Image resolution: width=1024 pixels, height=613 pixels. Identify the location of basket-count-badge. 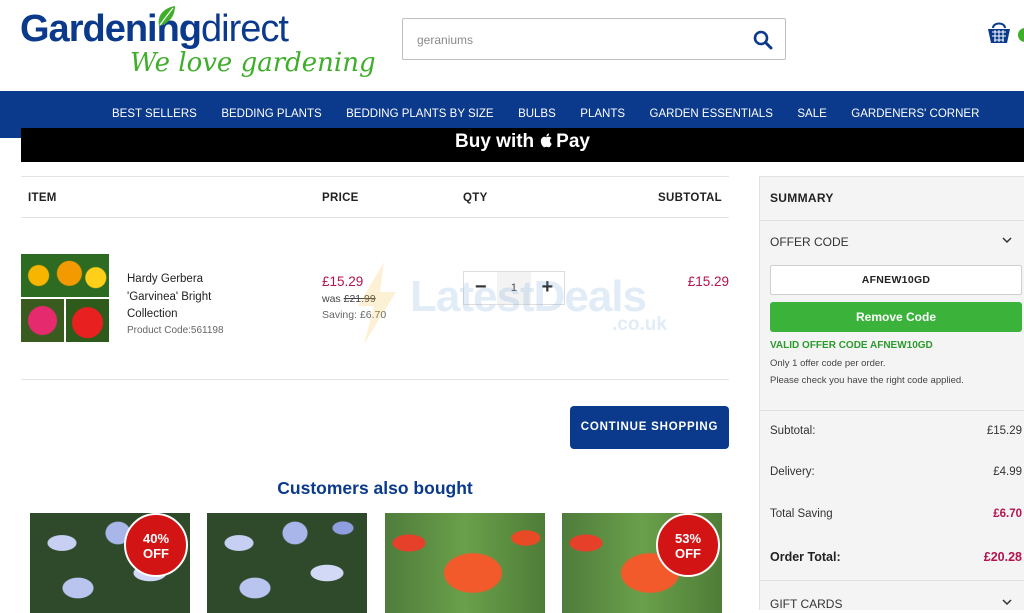
(1021, 35).